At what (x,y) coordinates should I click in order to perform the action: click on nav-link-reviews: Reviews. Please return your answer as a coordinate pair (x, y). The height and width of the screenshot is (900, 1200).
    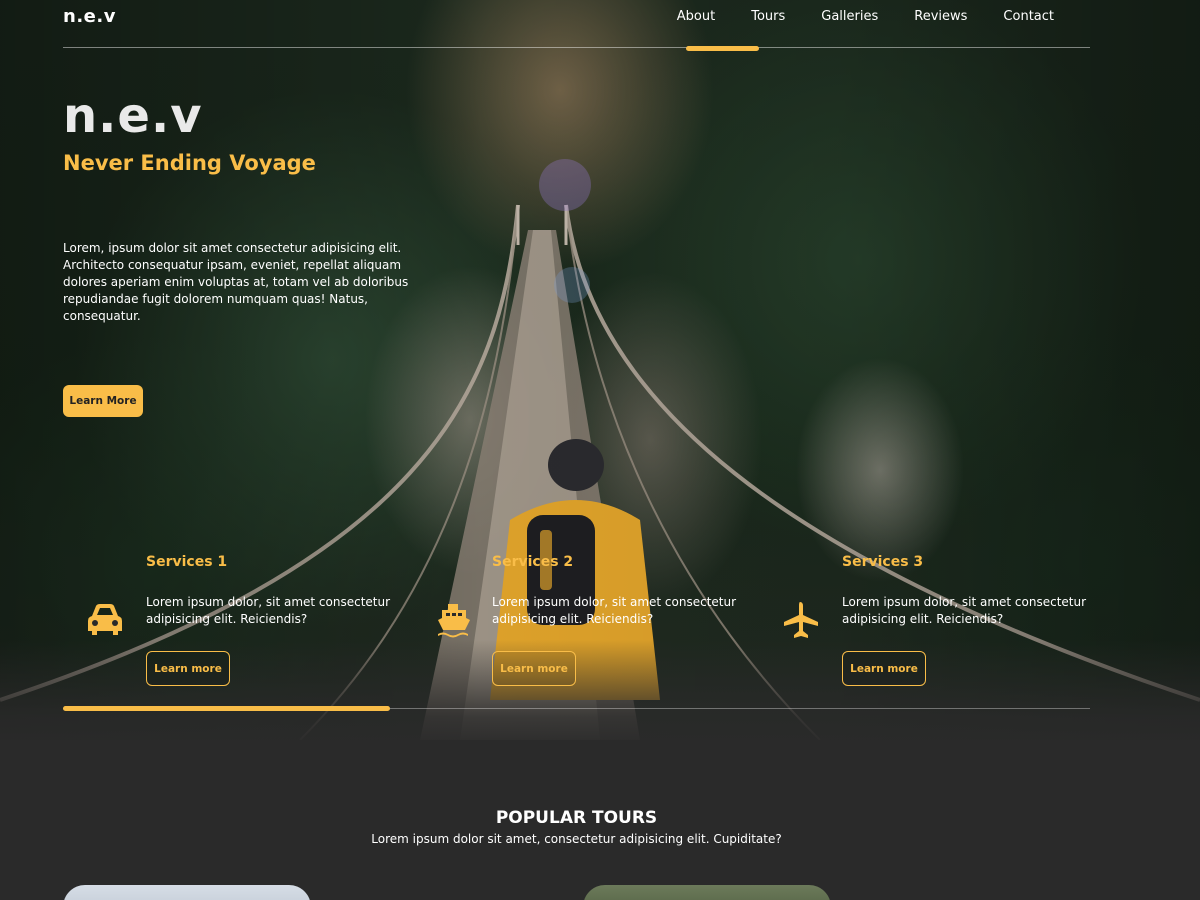
    Looking at the image, I should click on (940, 16).